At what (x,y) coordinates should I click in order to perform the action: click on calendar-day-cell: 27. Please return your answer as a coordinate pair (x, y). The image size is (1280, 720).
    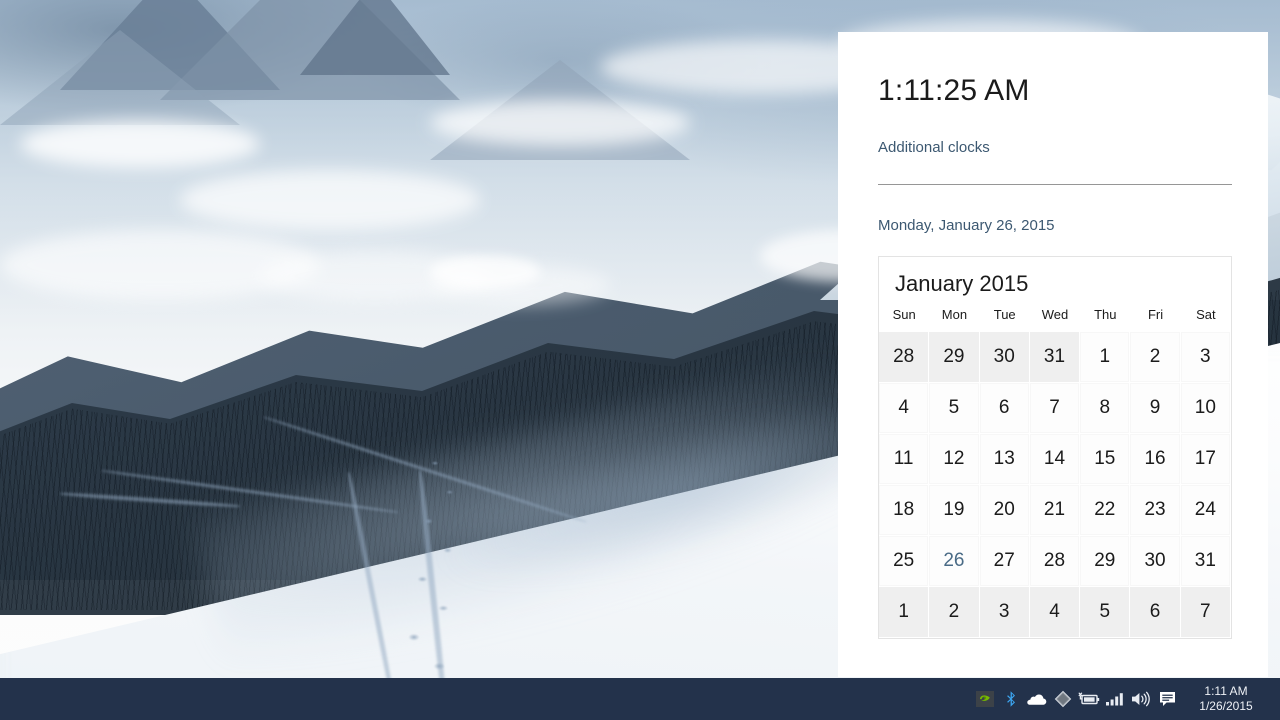
    Looking at the image, I should click on (1004, 561).